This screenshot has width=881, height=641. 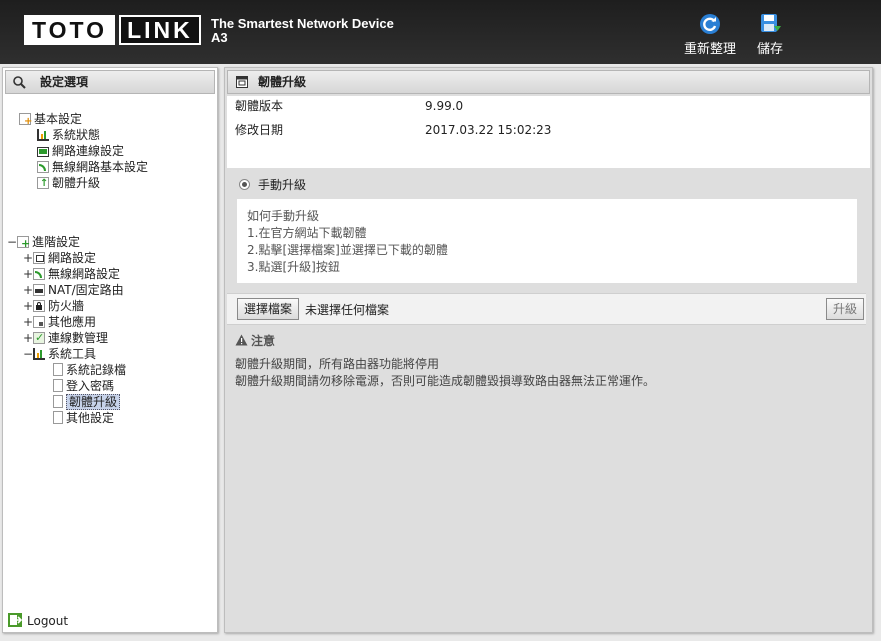 I want to click on notice-line: 韌體升級期間請勿移除電源，否則可能造成韌體毀損導致路由器無法正常運作。, so click(x=445, y=381).